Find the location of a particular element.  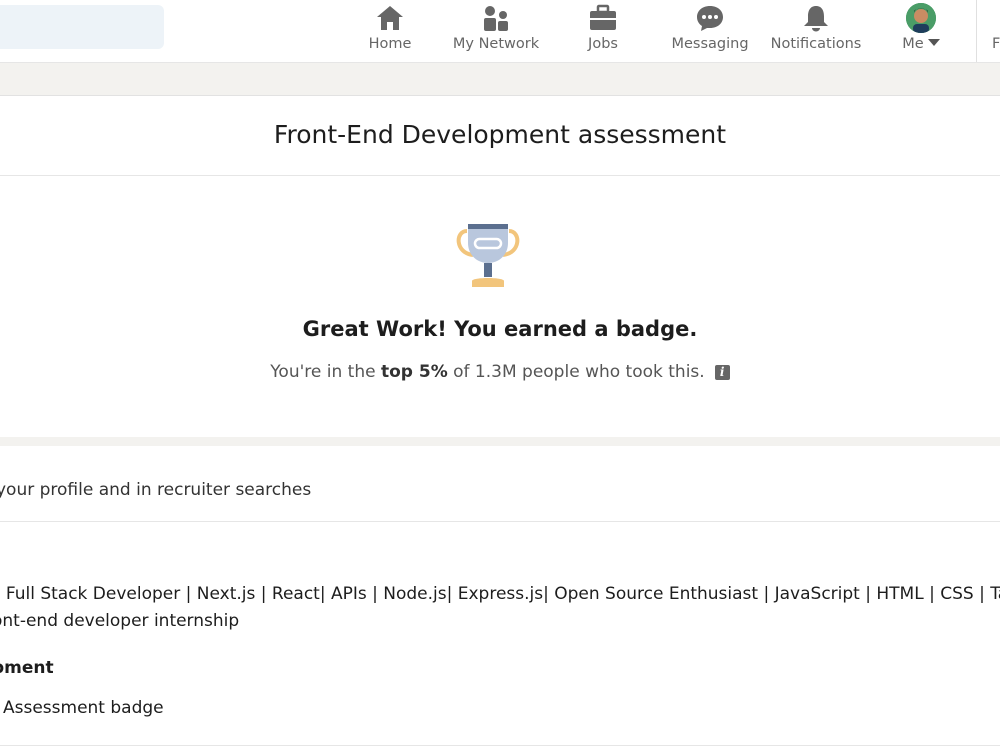

nav-jobs-label: Jobs is located at coordinates (603, 44).